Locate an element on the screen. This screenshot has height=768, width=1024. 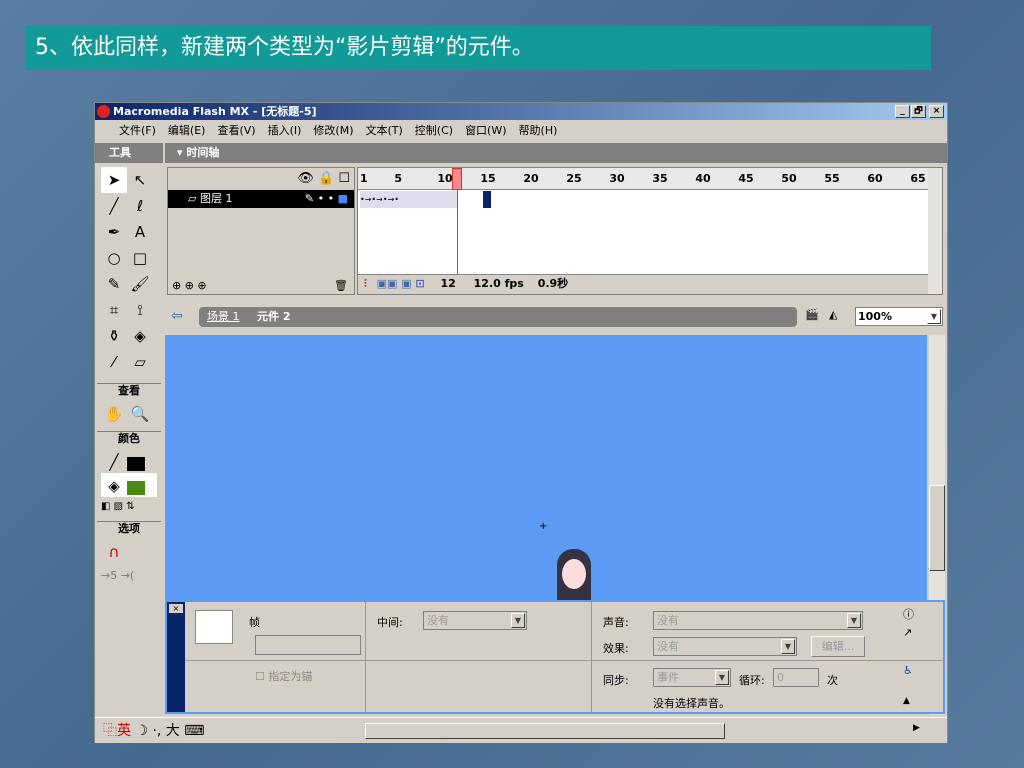
character-image is located at coordinates (574, 574).